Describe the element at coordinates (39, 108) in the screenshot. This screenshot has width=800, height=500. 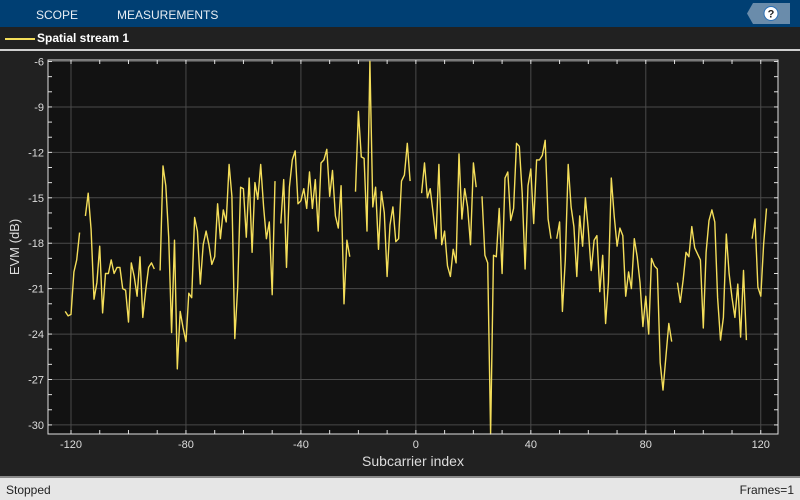
I see `y-tick-label: -9` at that location.